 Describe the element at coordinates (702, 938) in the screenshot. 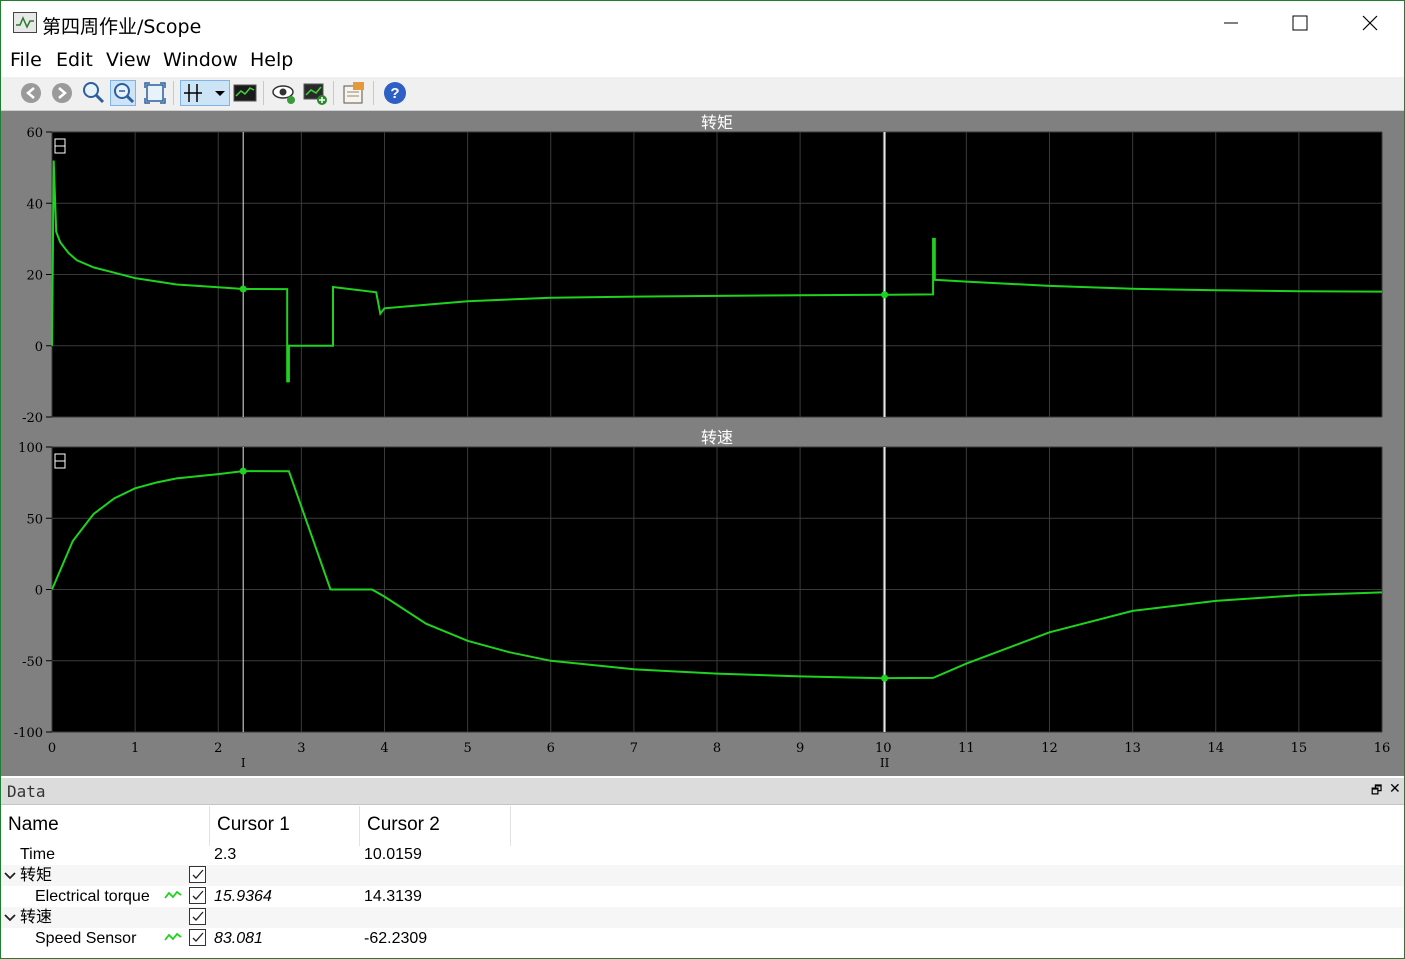

I see `data-row-speed: Speed Sensor 83.081 -62.2309` at that location.